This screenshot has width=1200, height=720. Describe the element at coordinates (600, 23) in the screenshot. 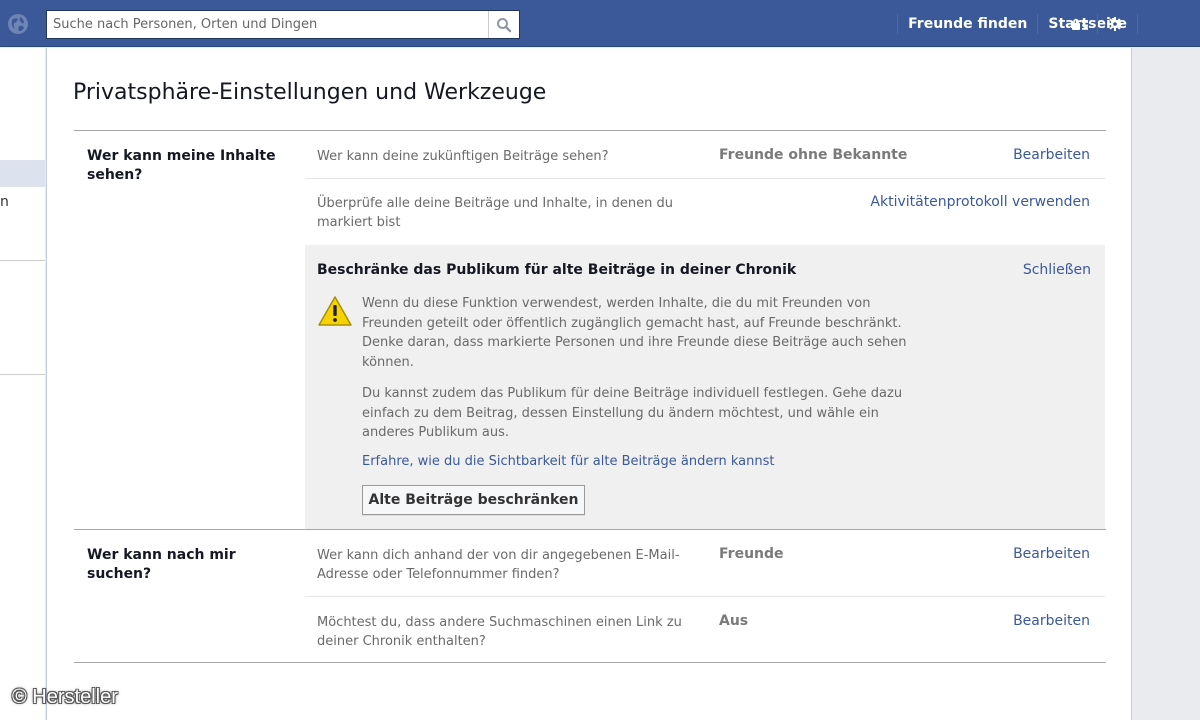

I see `top-bar: Freunde finden Startseite` at that location.